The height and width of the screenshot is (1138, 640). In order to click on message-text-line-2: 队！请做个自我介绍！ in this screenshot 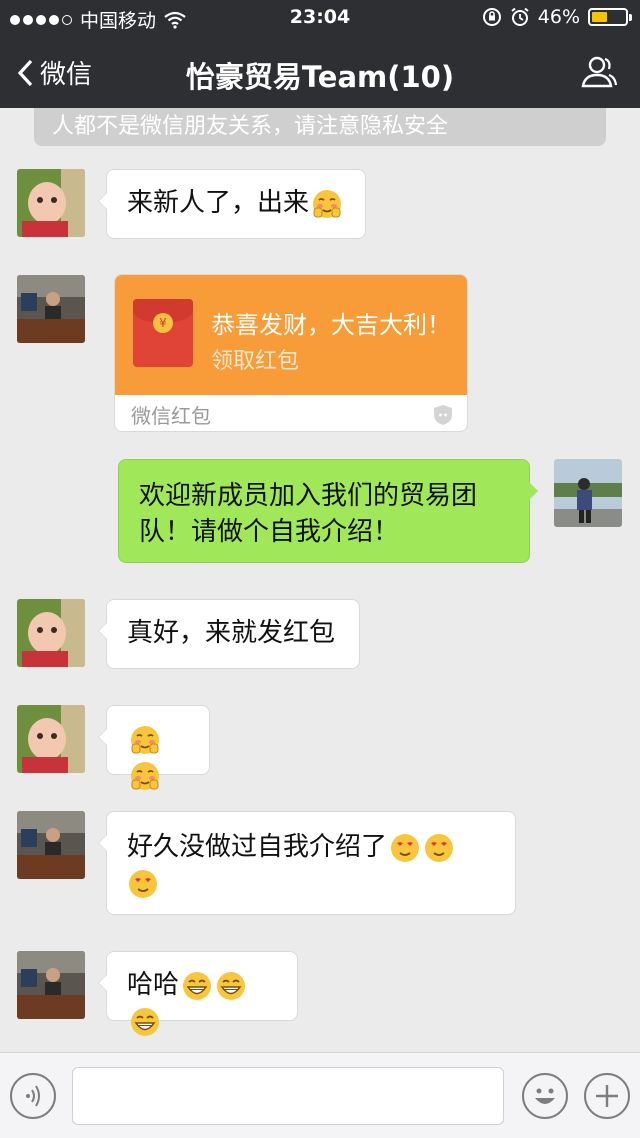, I will do `click(269, 532)`.